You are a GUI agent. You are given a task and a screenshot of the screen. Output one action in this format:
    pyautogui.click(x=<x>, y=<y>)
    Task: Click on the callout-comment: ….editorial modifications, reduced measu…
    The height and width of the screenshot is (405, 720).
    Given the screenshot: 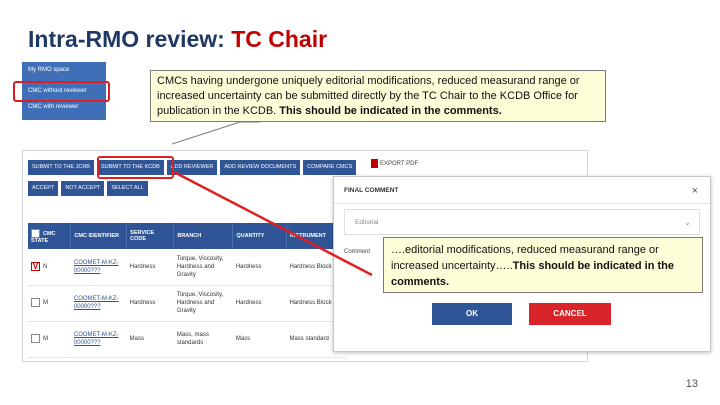 What is the action you would take?
    pyautogui.click(x=543, y=265)
    